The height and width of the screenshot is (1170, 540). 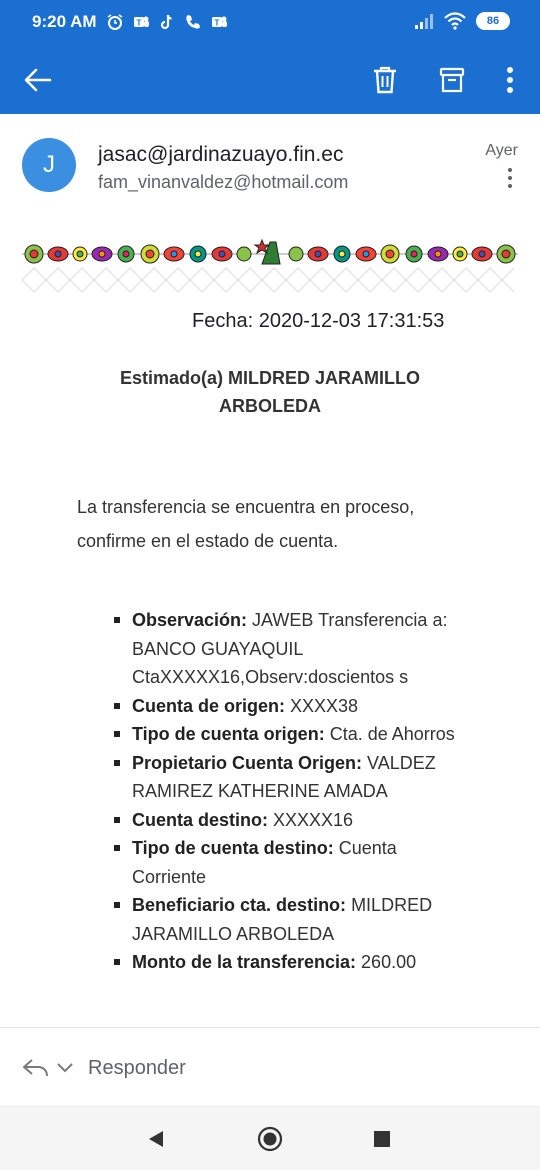 What do you see at coordinates (270, 80) in the screenshot?
I see `app-bar` at bounding box center [270, 80].